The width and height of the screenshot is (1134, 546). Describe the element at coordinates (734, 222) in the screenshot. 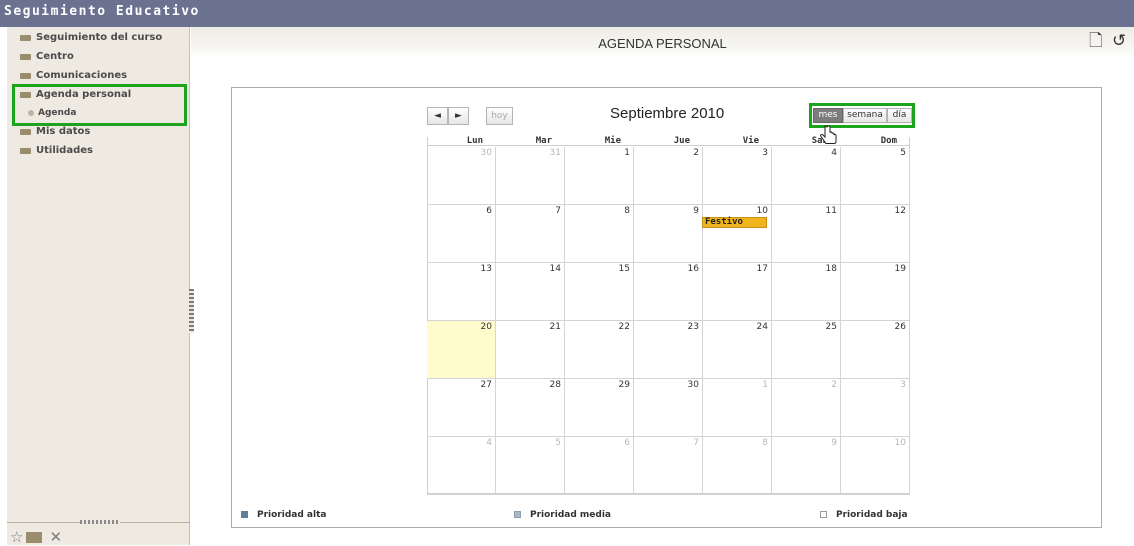

I see `calendar-event: Festivo` at that location.